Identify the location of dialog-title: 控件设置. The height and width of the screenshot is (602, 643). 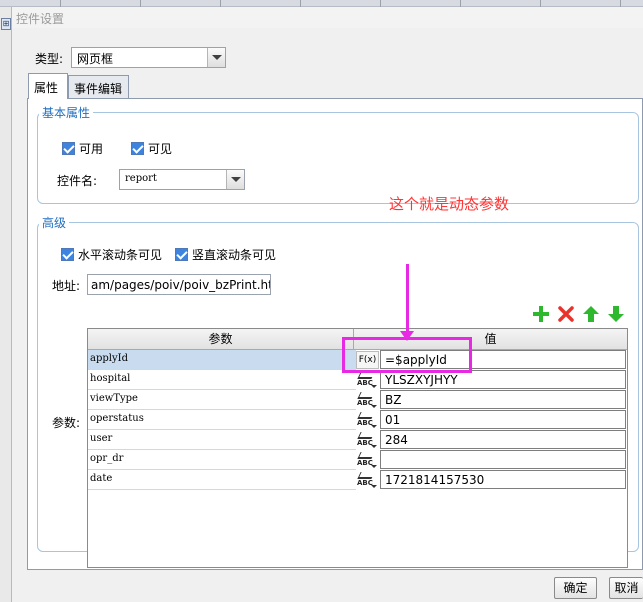
(40, 19).